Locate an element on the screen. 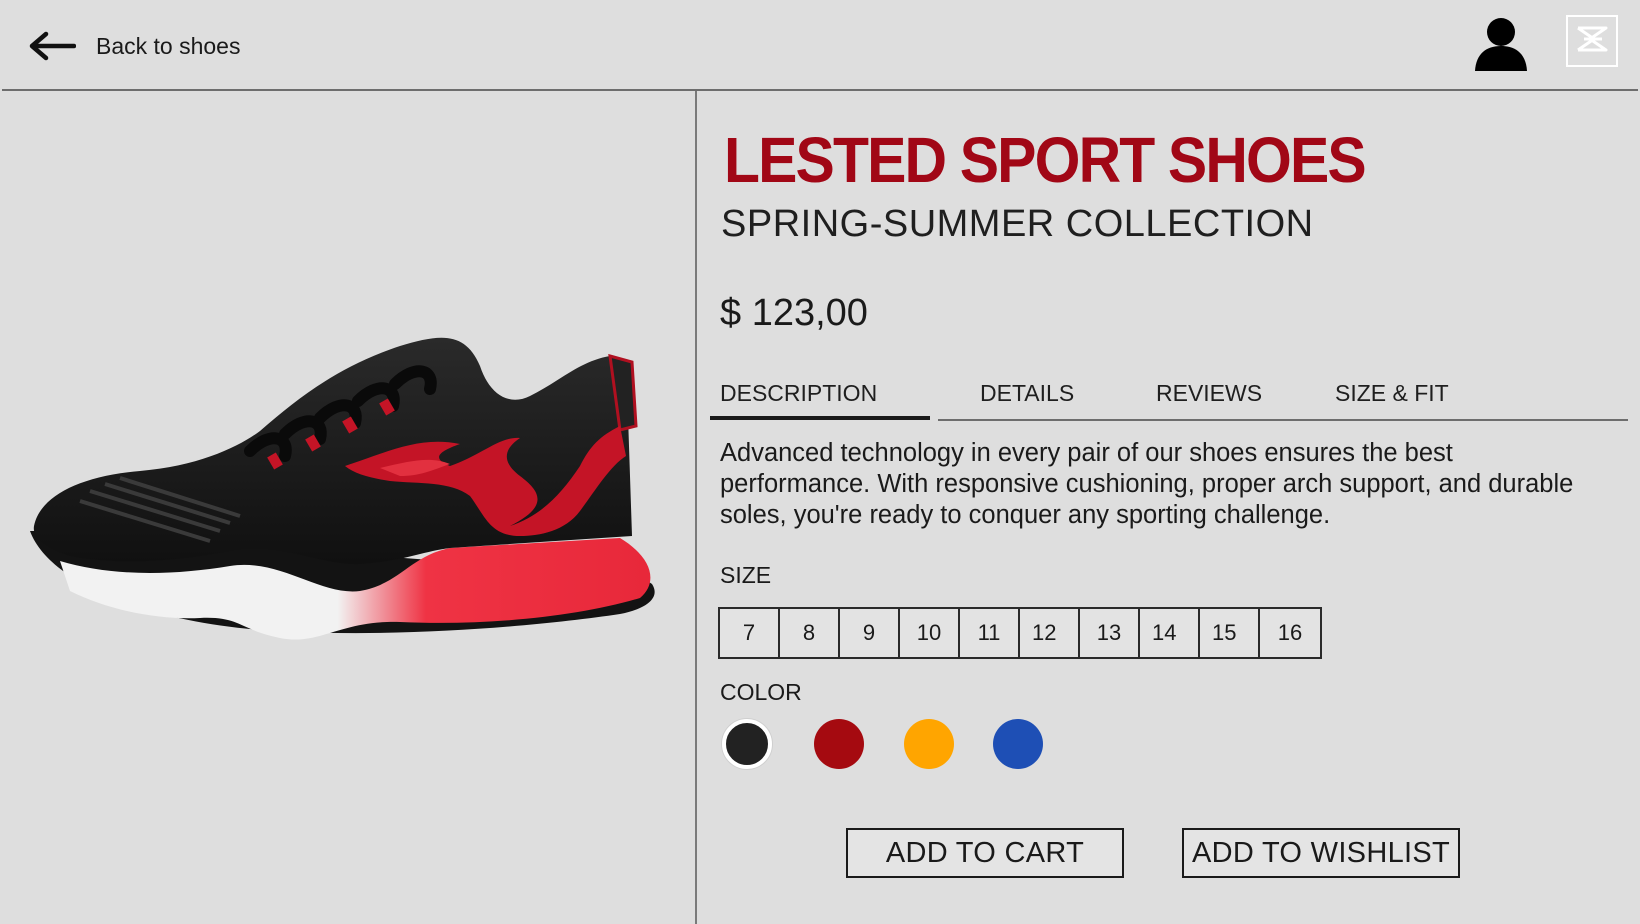 The height and width of the screenshot is (924, 1640). tab-divider is located at coordinates (1283, 420).